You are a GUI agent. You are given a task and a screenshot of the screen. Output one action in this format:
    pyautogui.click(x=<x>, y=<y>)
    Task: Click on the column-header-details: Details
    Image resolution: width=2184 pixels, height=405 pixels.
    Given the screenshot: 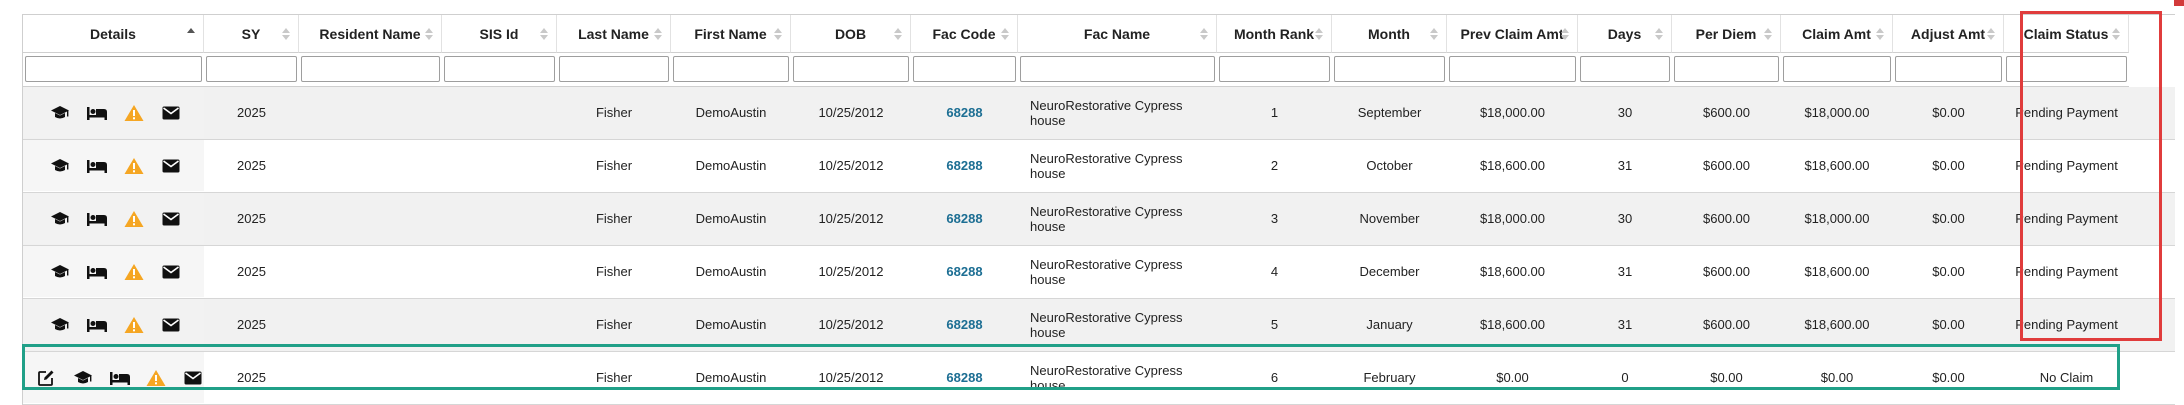 What is the action you would take?
    pyautogui.click(x=113, y=34)
    